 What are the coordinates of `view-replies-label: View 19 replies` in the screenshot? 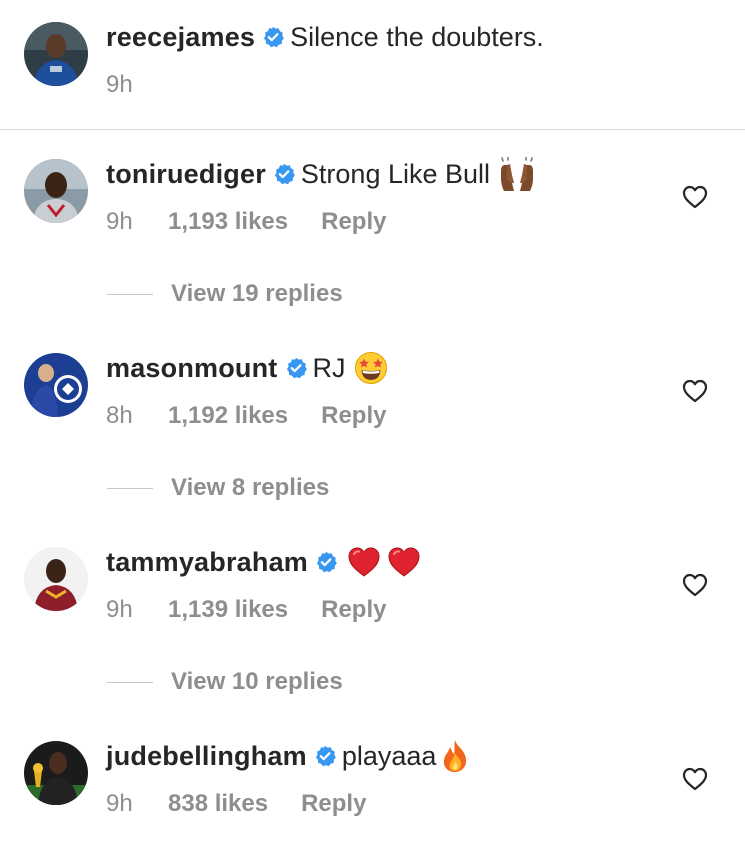 It's located at (257, 294).